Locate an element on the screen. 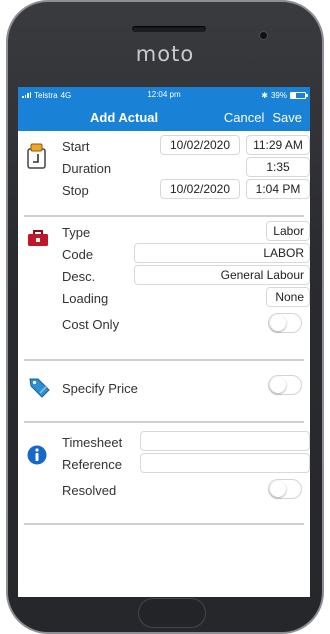 Image resolution: width=330 pixels, height=634 pixels. loading-field: None is located at coordinates (288, 297).